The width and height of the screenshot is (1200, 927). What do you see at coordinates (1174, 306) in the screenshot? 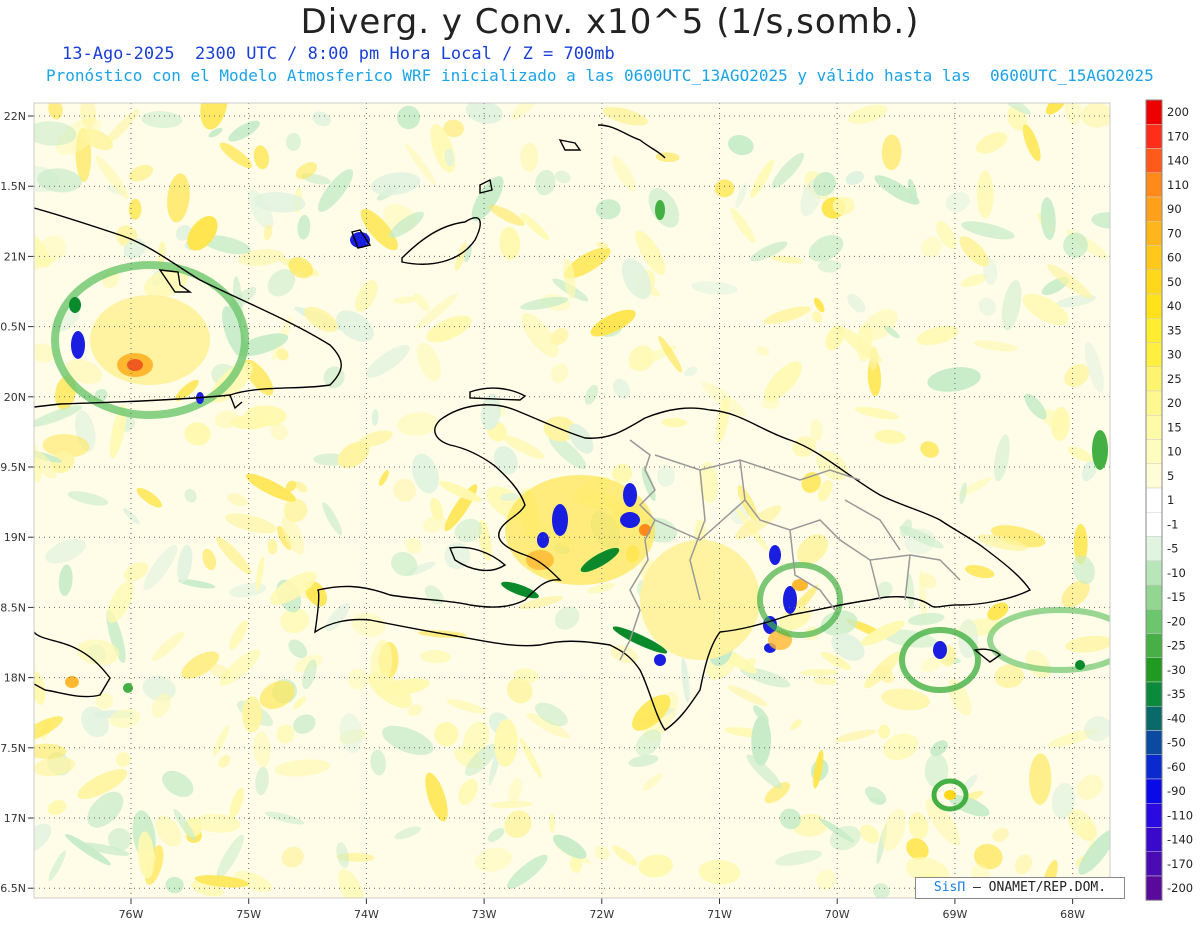
I see `colorbar-label: 40` at bounding box center [1174, 306].